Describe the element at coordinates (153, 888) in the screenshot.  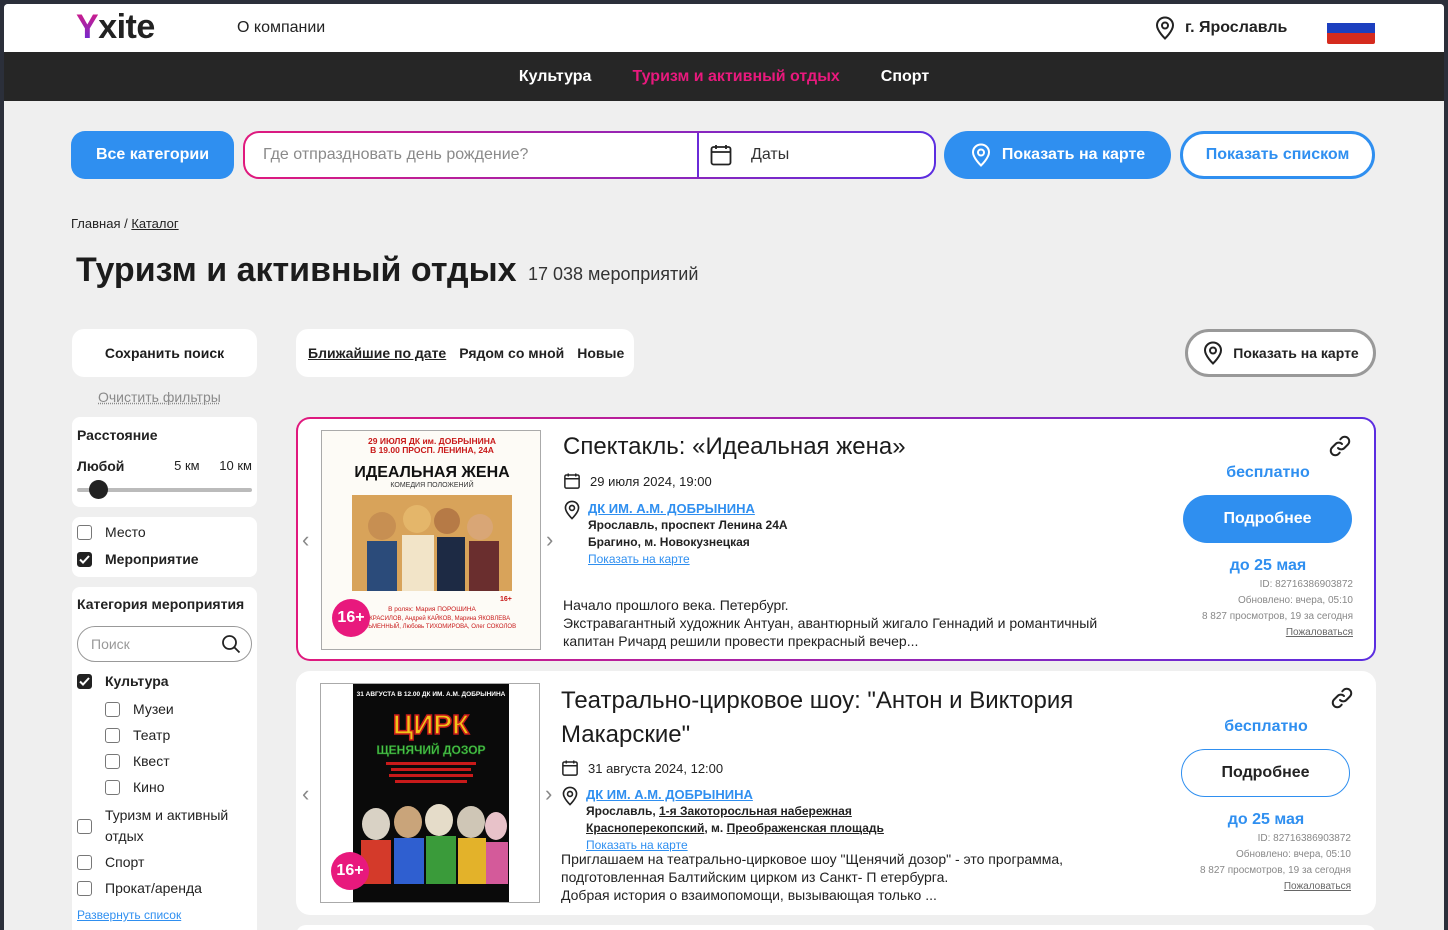
I see `category-rental-label: Прокат/аренда` at that location.